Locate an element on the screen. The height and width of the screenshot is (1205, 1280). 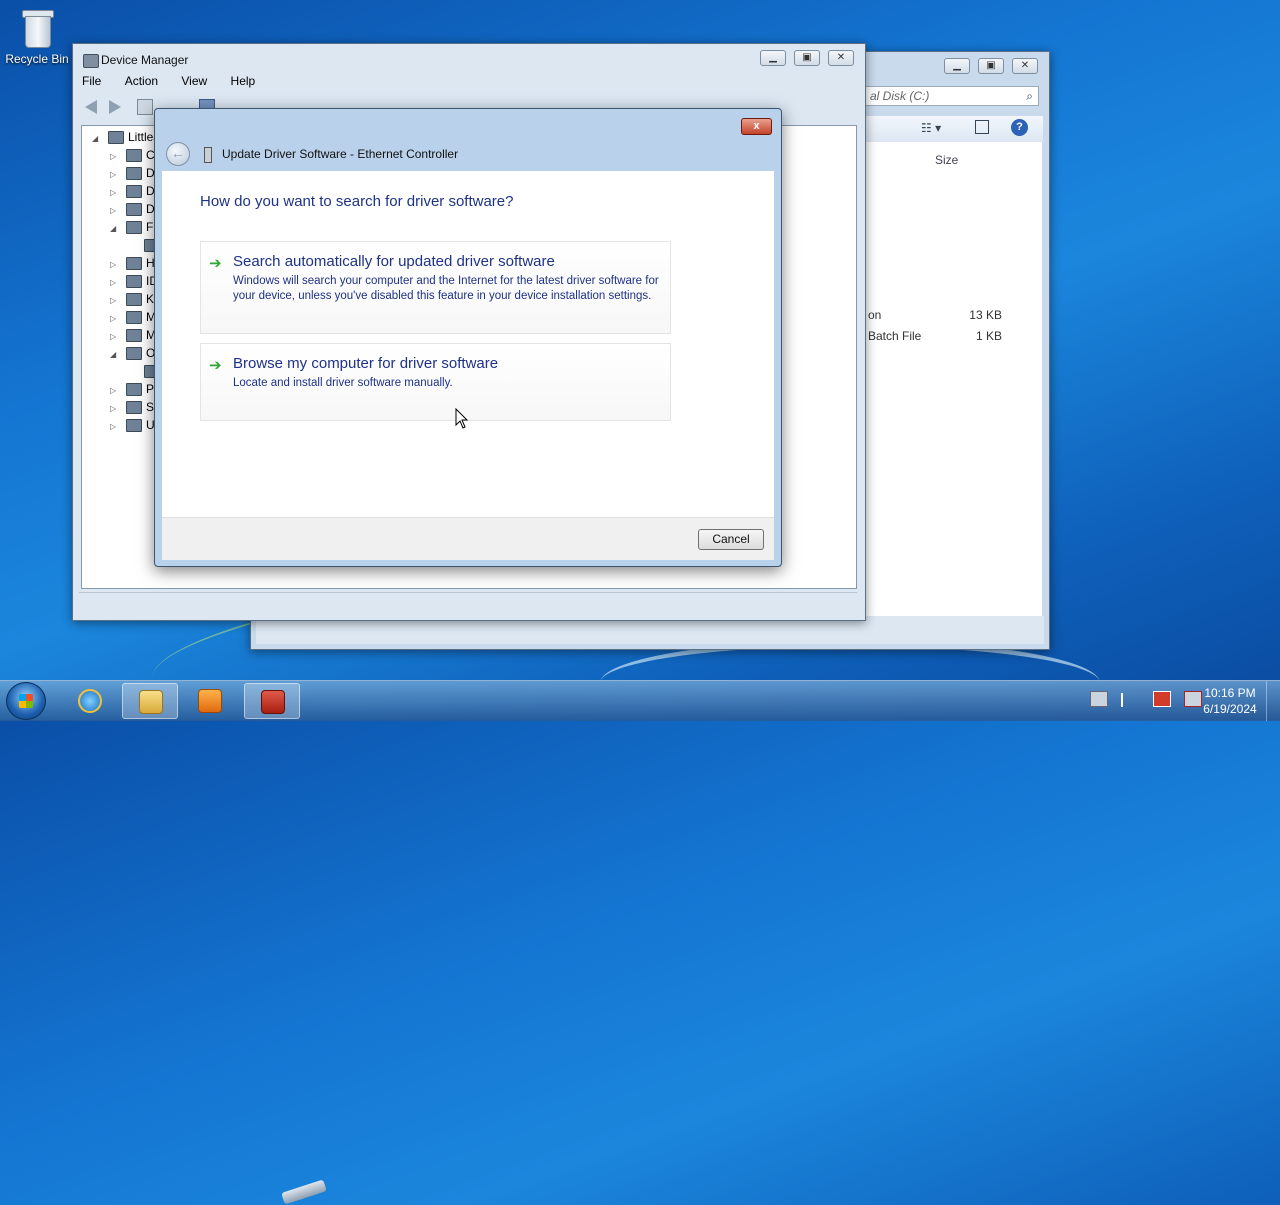
show-desktop-button is located at coordinates (1273, 701).